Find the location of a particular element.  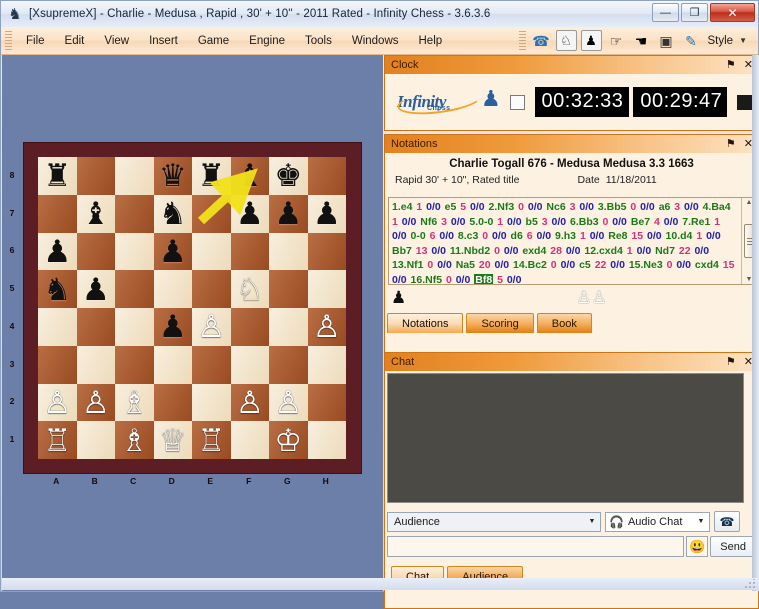

board-square-h5 is located at coordinates (326, 289).